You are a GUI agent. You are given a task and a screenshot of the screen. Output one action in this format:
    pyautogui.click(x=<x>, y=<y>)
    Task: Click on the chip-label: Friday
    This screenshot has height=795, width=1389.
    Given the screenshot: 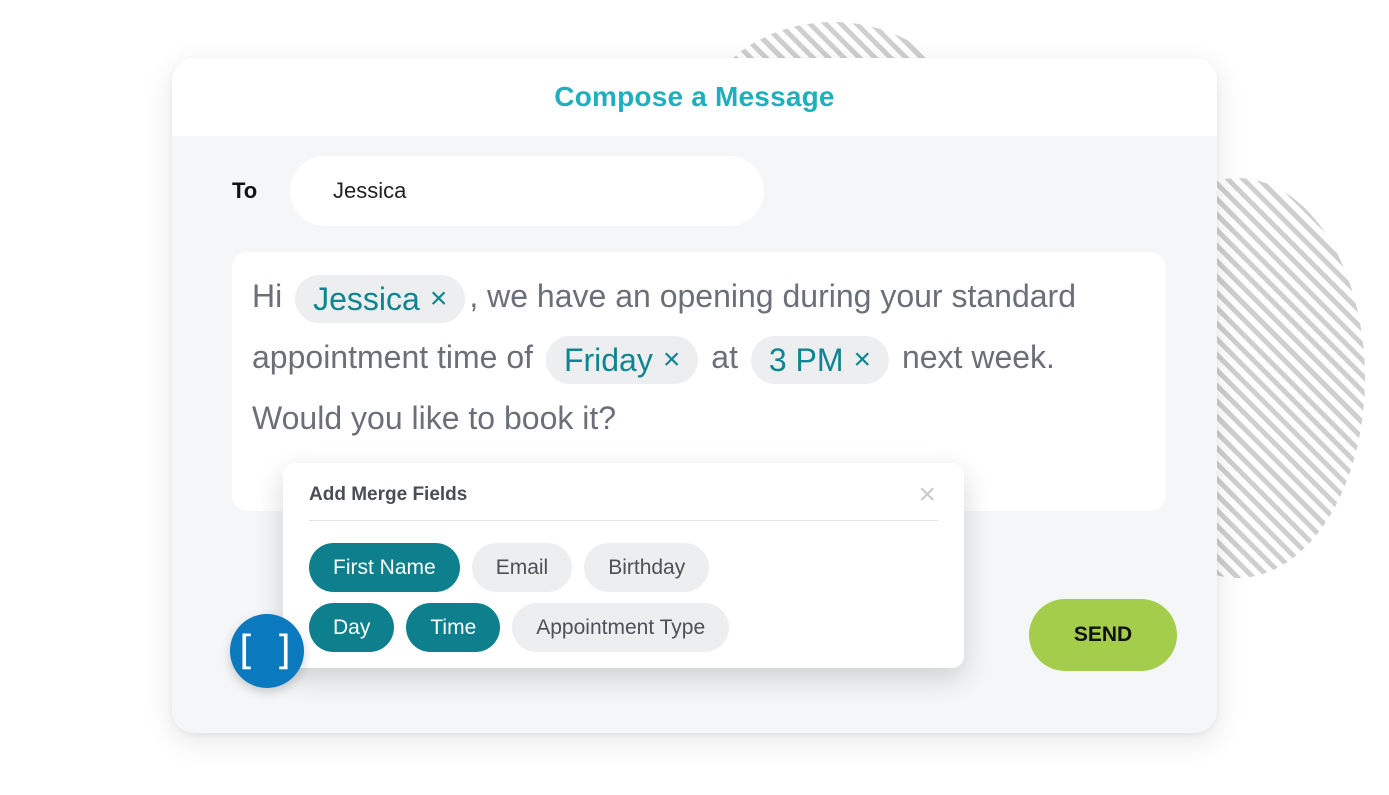 What is the action you would take?
    pyautogui.click(x=608, y=359)
    